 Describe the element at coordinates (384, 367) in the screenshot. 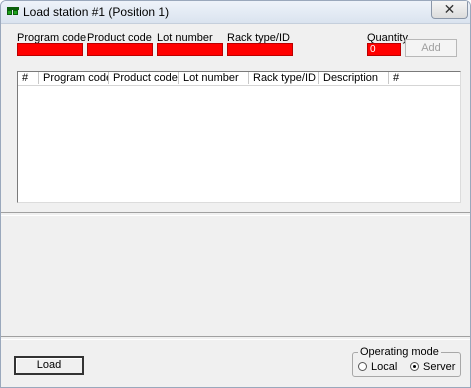

I see `local-radio-label: Local` at that location.